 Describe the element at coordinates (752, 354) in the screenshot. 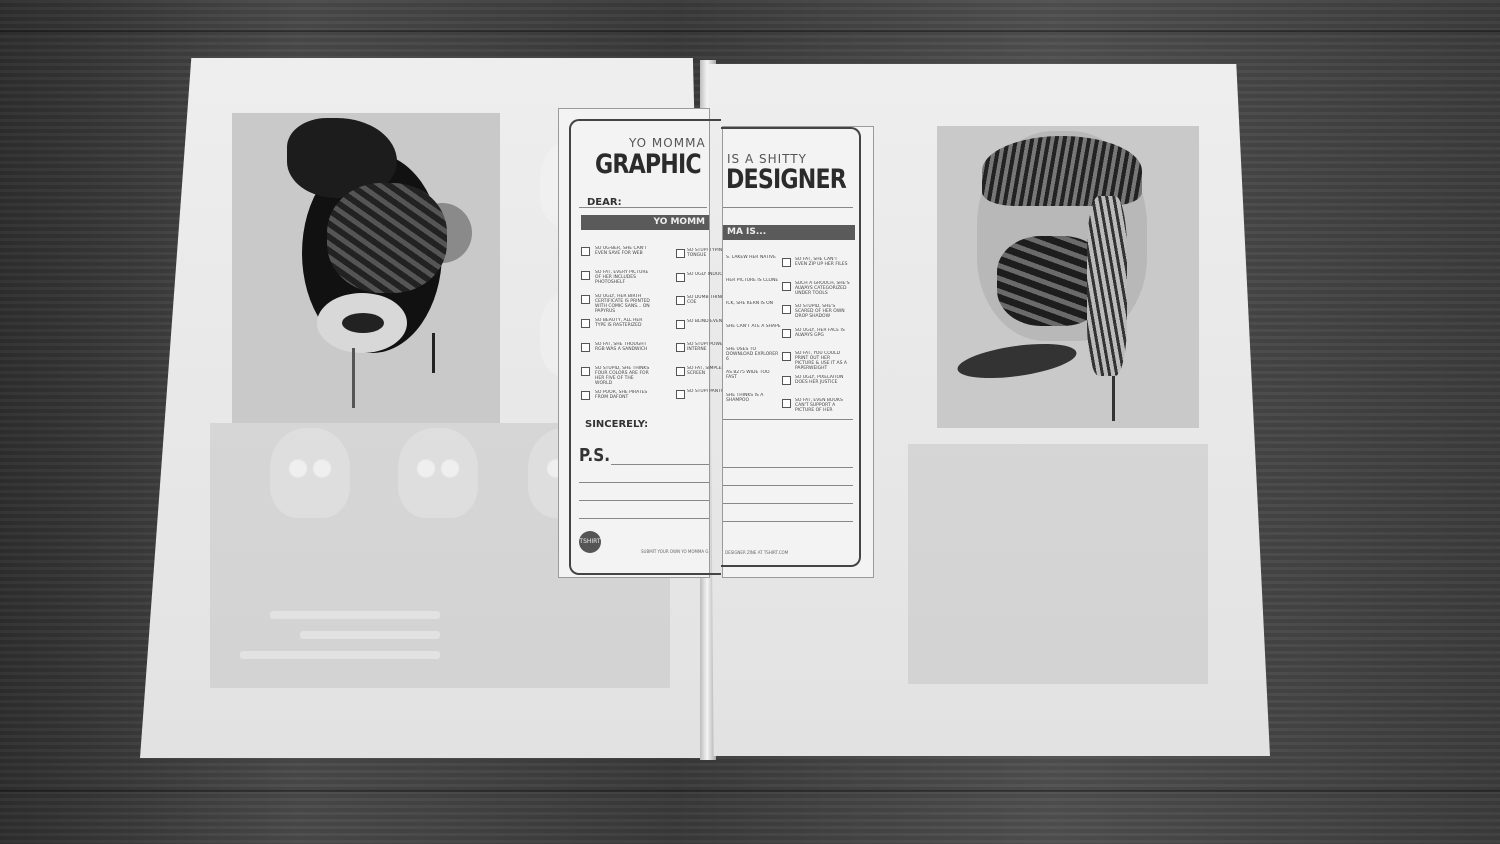

I see `checklist-item-text: SHE USES TO DOWNLOAD EXPLORER 6` at that location.